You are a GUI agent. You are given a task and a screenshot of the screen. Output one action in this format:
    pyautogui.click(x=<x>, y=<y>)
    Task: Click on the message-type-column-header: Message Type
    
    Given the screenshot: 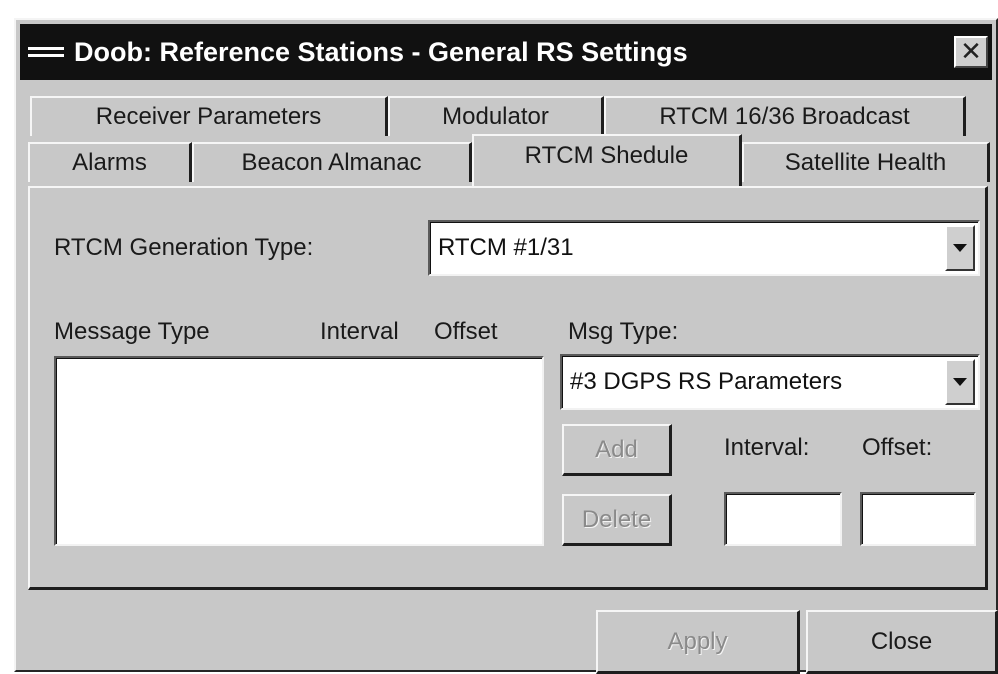 What is the action you would take?
    pyautogui.click(x=132, y=331)
    